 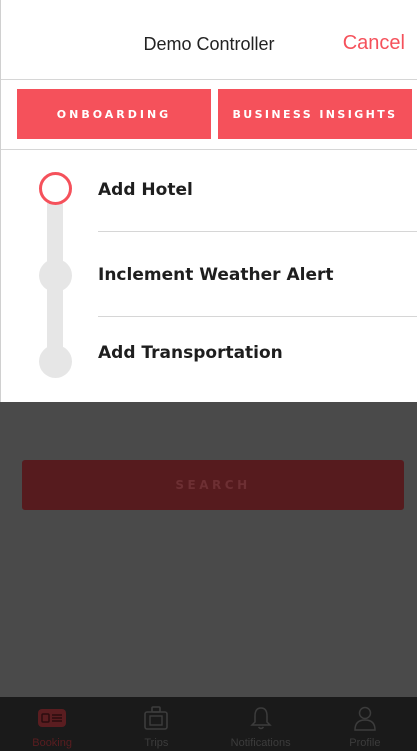 What do you see at coordinates (315, 114) in the screenshot?
I see `business-insights-button: BUSINESS INSIGHTS` at bounding box center [315, 114].